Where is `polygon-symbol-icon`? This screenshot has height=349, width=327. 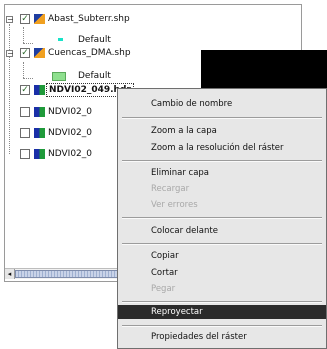 polygon-symbol-icon is located at coordinates (59, 76).